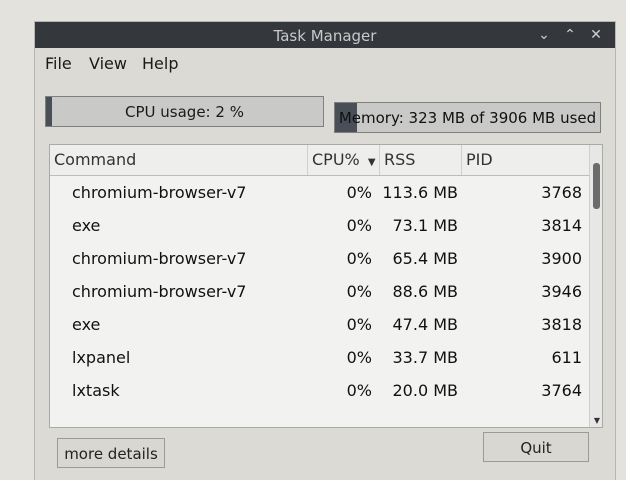  I want to click on sort-down-icon: ▼, so click(371, 162).